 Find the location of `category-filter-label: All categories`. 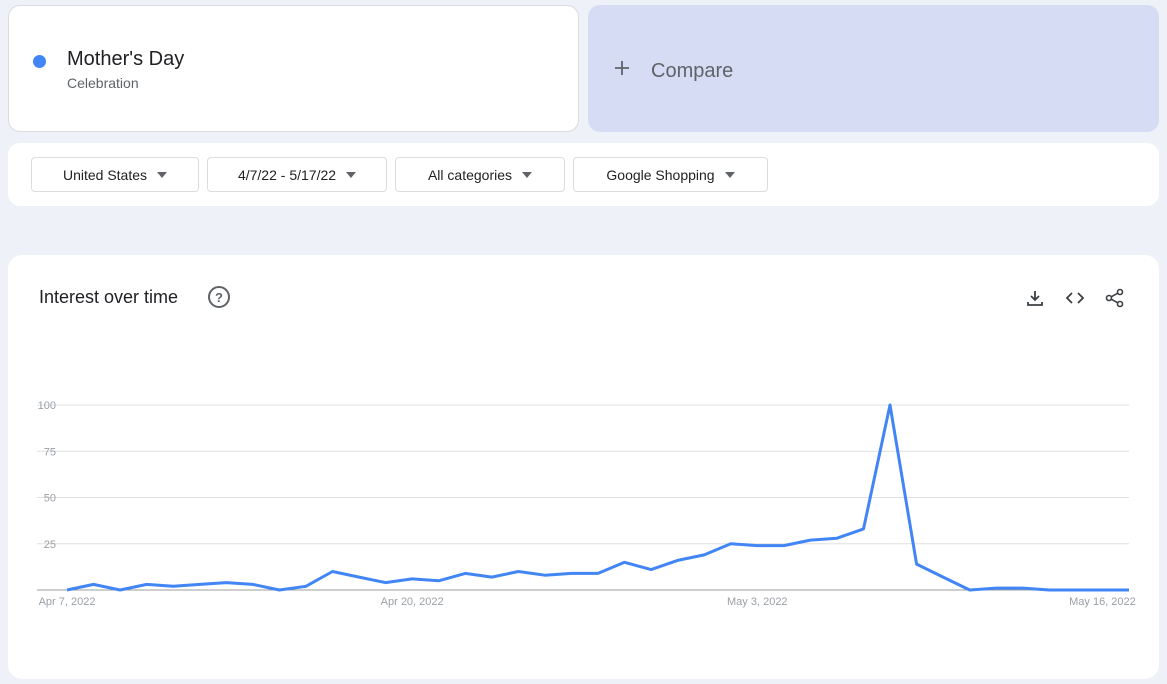

category-filter-label: All categories is located at coordinates (470, 174).